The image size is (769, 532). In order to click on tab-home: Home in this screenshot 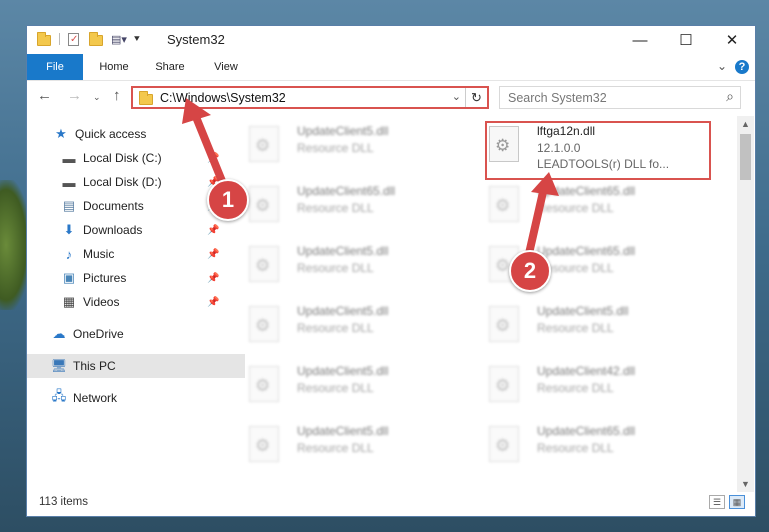, I will do `click(114, 67)`.